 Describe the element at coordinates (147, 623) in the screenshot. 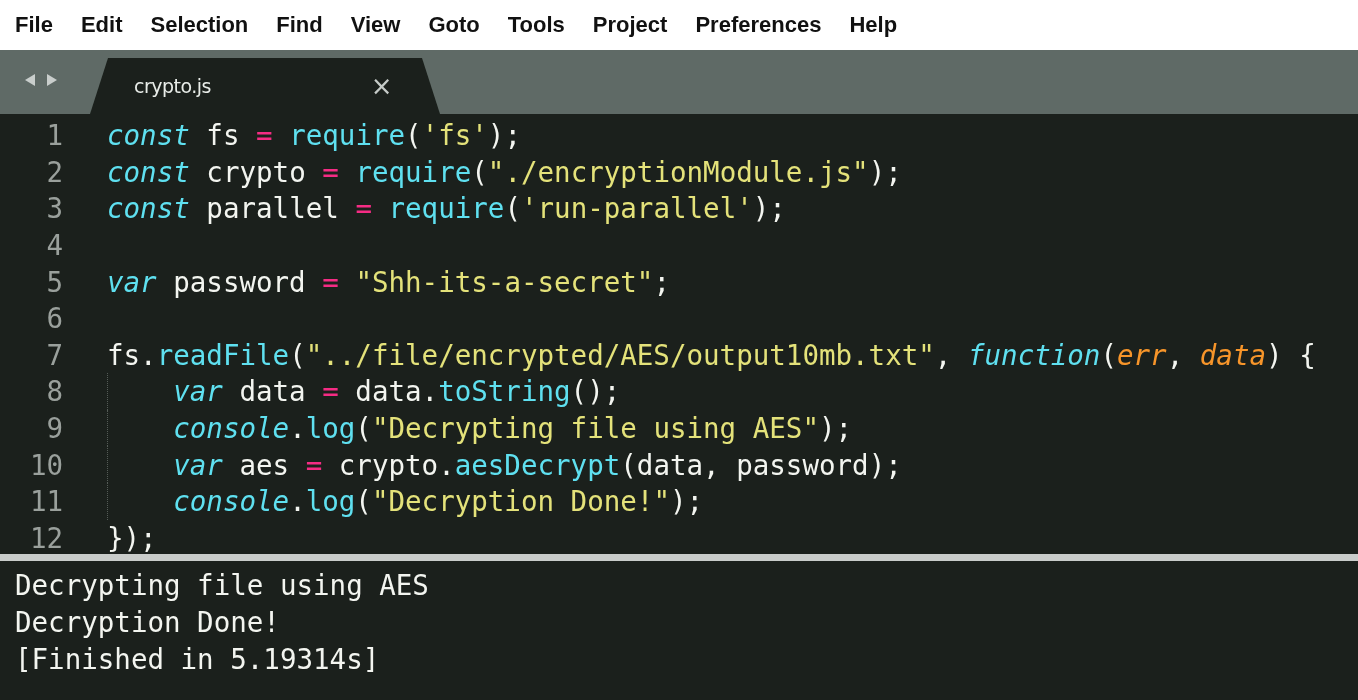

I see `output-line: Decryption Done!` at that location.